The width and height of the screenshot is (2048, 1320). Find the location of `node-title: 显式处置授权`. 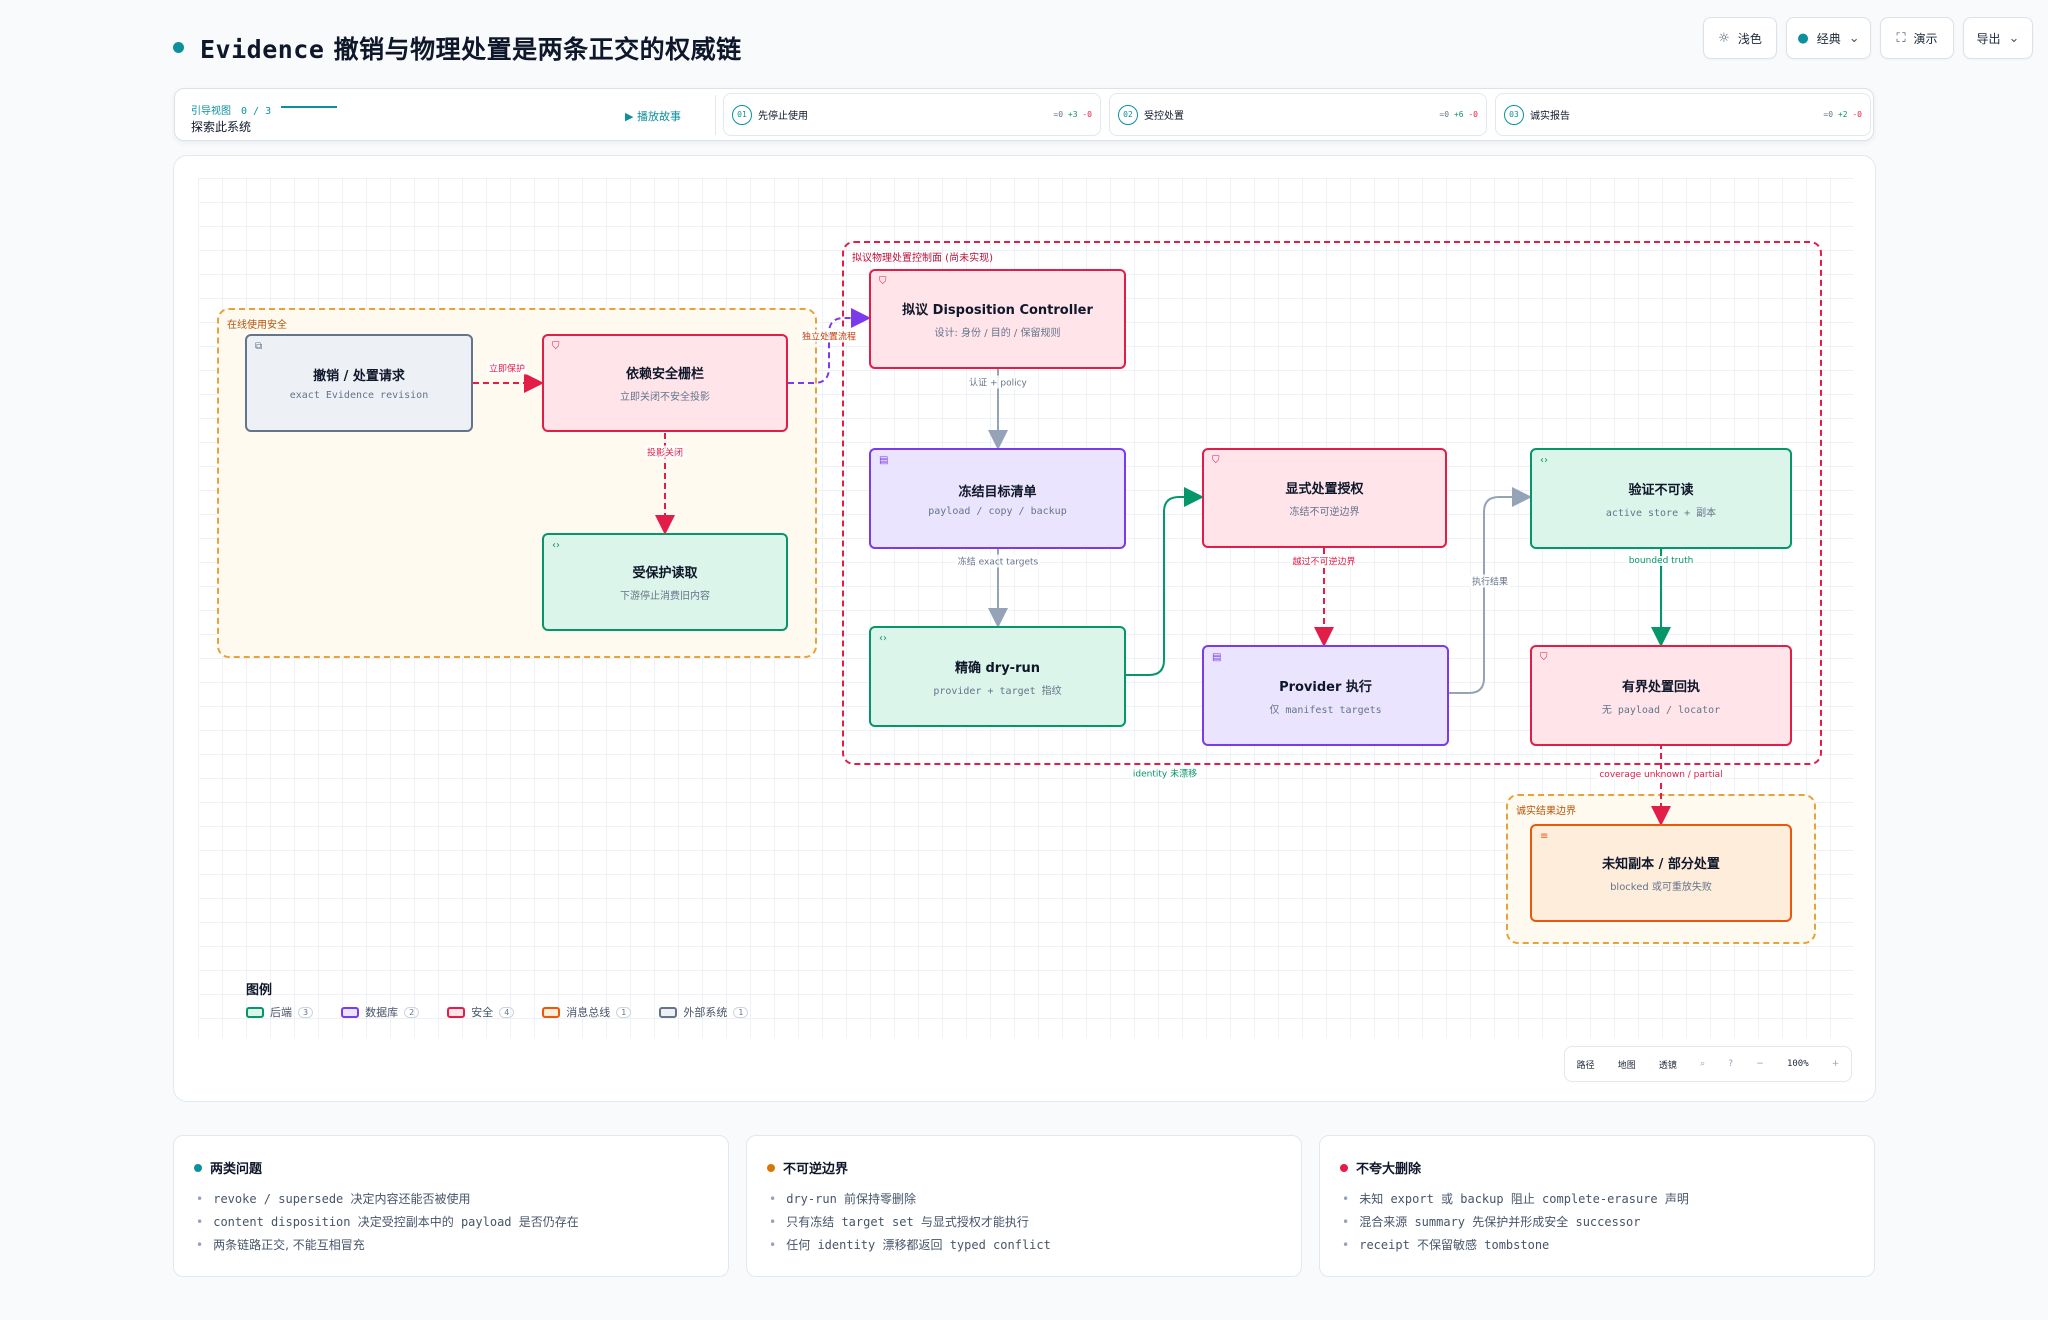

node-title: 显式处置授权 is located at coordinates (1324, 489).